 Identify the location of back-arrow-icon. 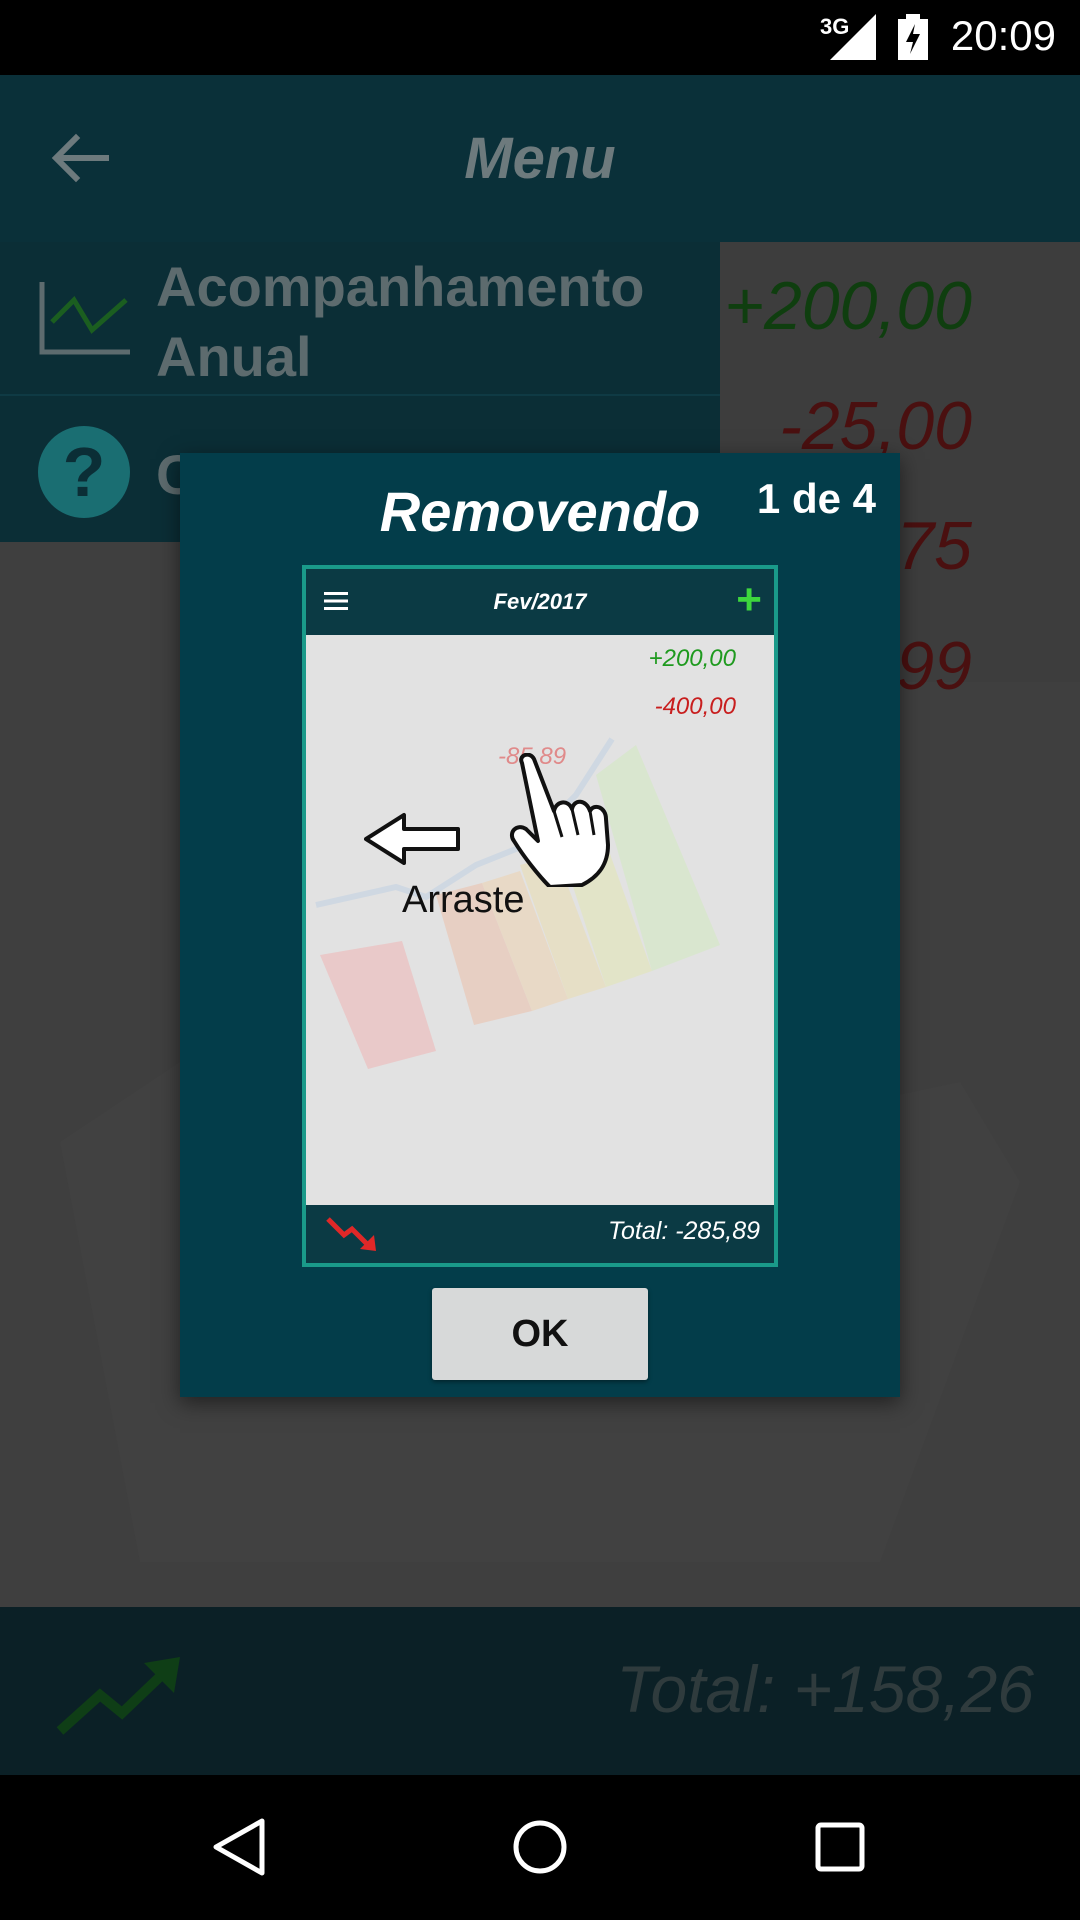
(80, 158).